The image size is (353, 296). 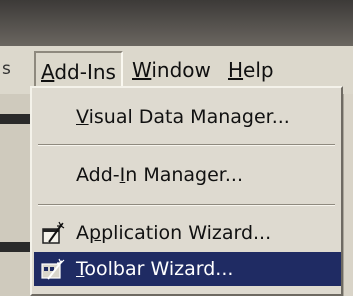 What do you see at coordinates (348, 195) in the screenshot?
I see `background-window-edge-right` at bounding box center [348, 195].